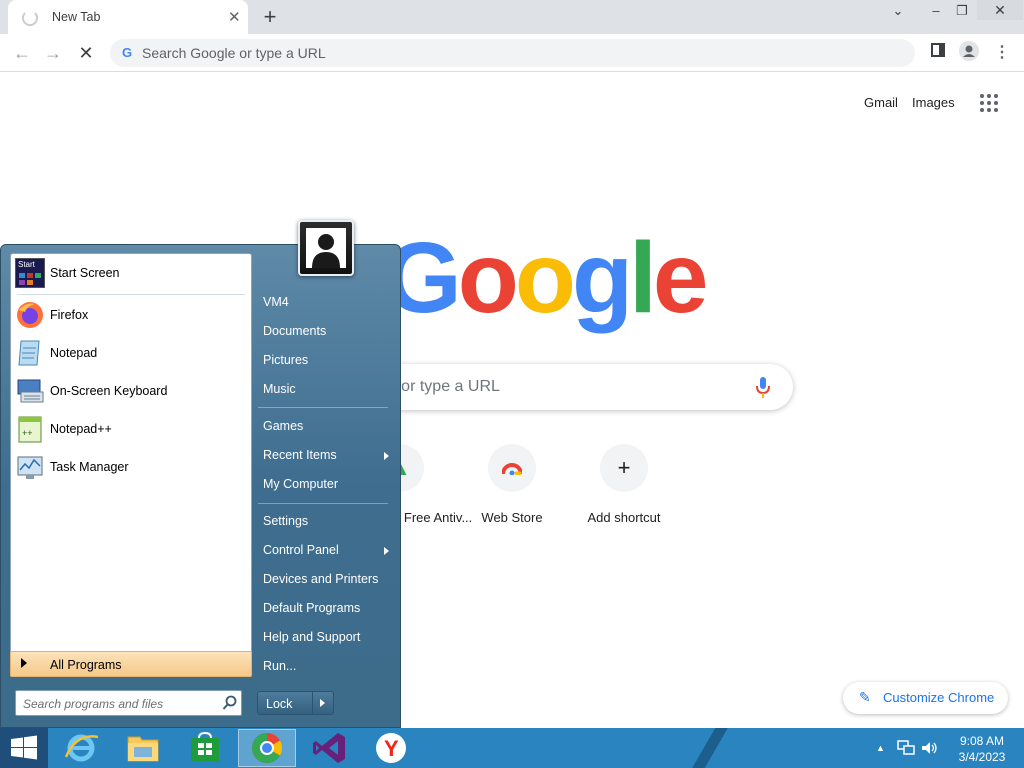  I want to click on new-tab-button: +, so click(270, 17).